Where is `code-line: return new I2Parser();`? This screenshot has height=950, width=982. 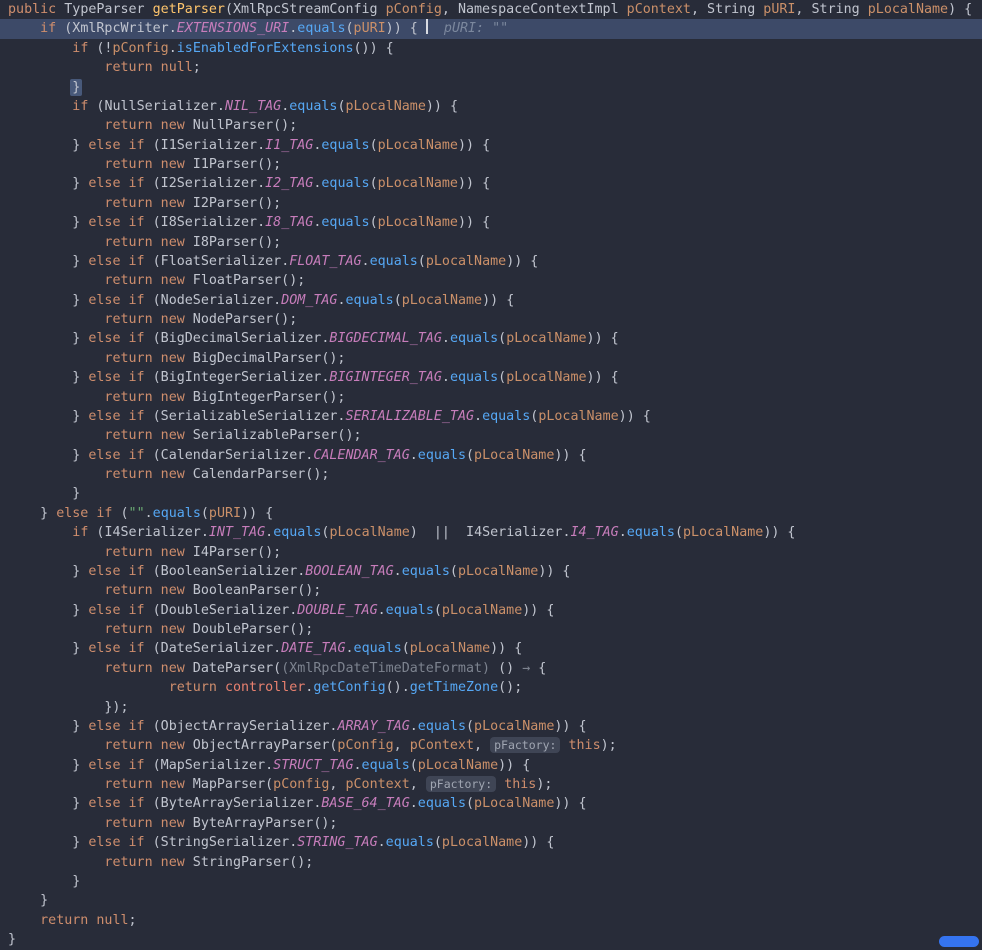 code-line: return new I2Parser(); is located at coordinates (491, 203).